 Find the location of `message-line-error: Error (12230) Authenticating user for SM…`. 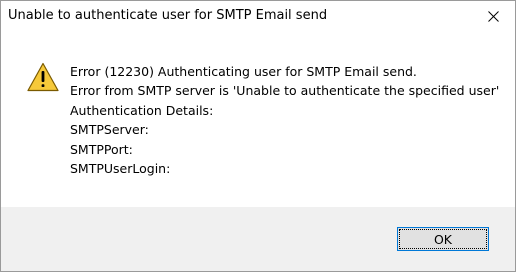

message-line-error: Error (12230) Authenticating user for SM… is located at coordinates (243, 71).